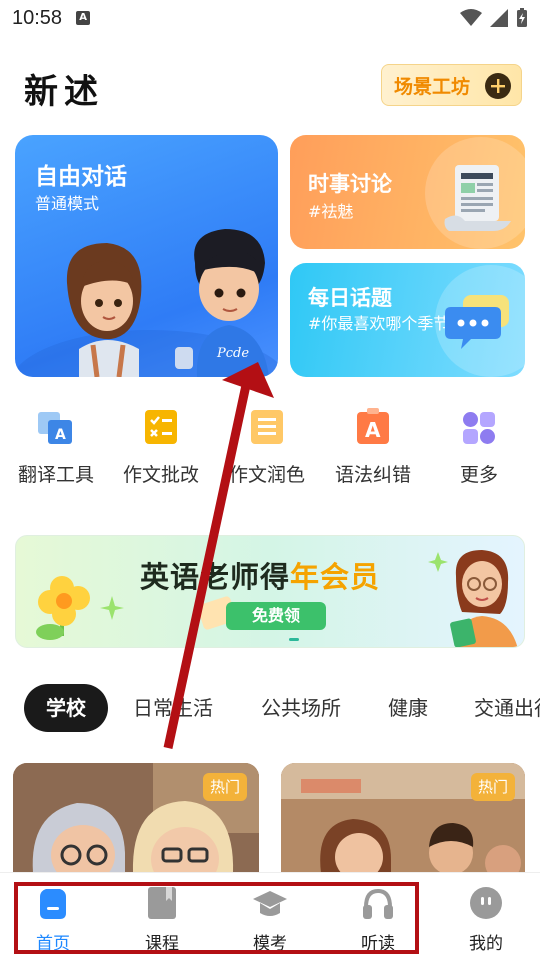 This screenshot has width=540, height=960. What do you see at coordinates (522, 17) in the screenshot?
I see `battery-icon` at bounding box center [522, 17].